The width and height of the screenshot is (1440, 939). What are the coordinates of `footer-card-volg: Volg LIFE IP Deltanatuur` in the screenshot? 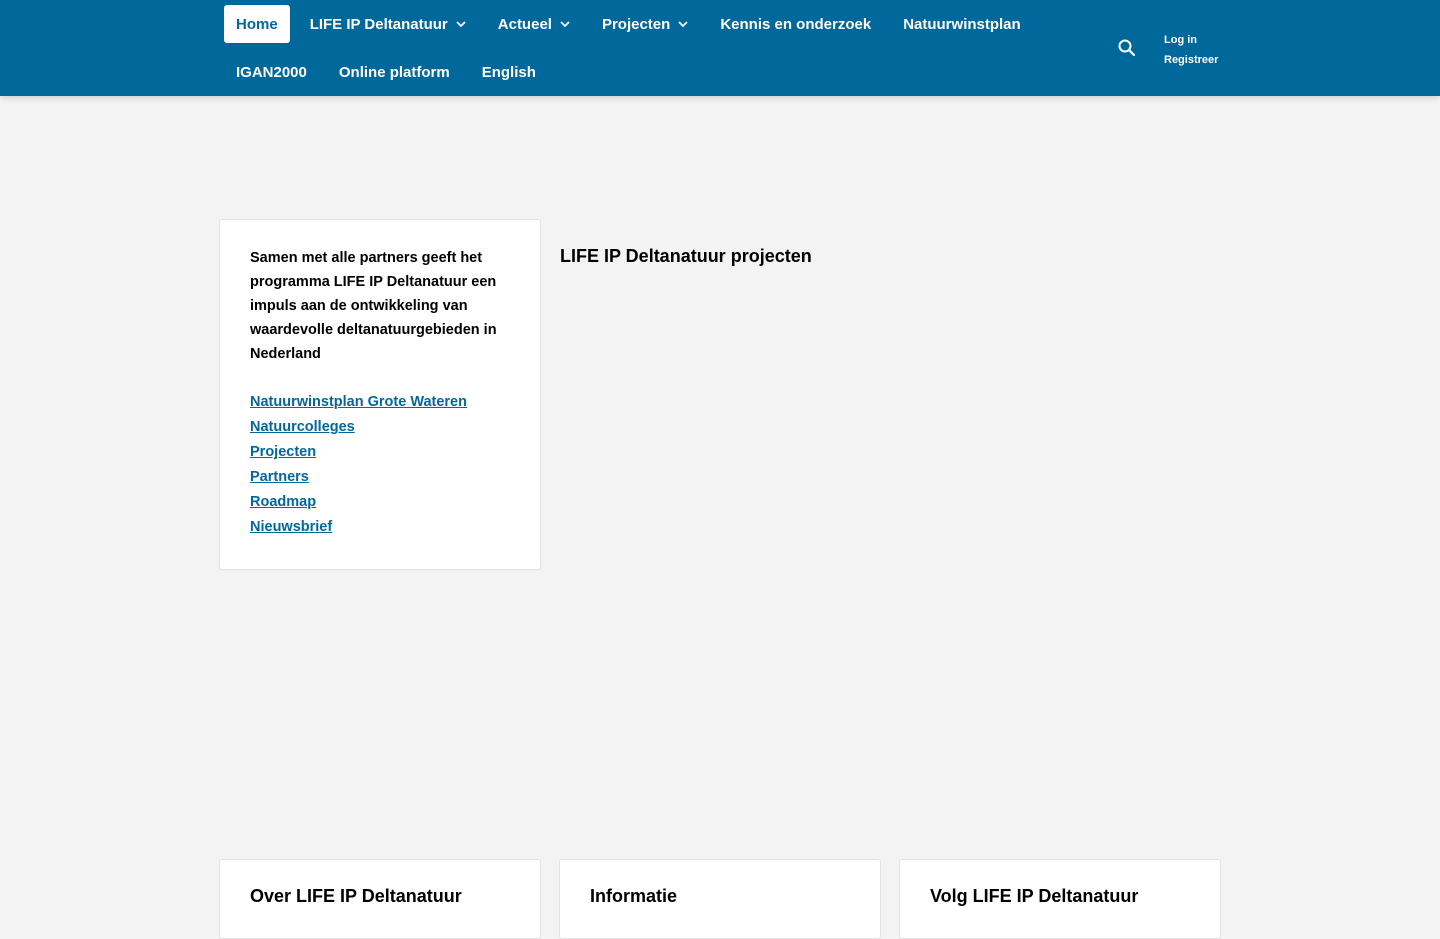 It's located at (1060, 899).